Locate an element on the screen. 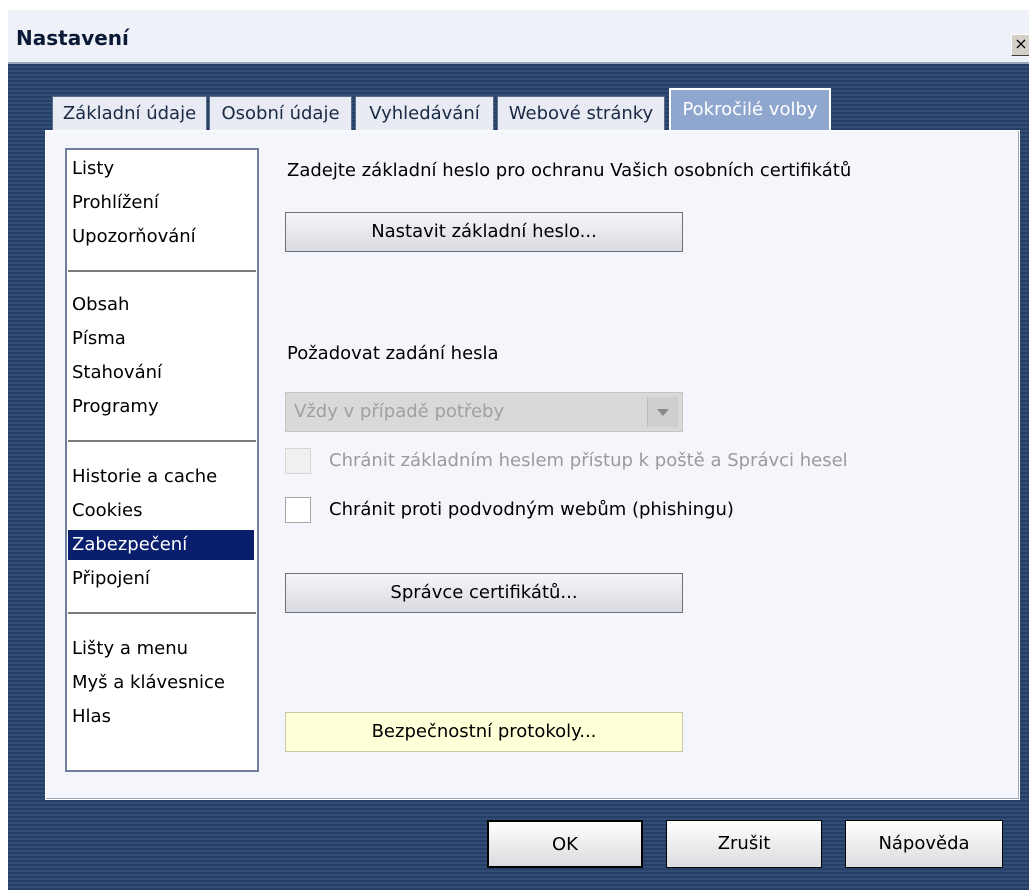 This screenshot has width=1029, height=890. sidebar-item-prohlizeni: Prohlížení is located at coordinates (115, 203).